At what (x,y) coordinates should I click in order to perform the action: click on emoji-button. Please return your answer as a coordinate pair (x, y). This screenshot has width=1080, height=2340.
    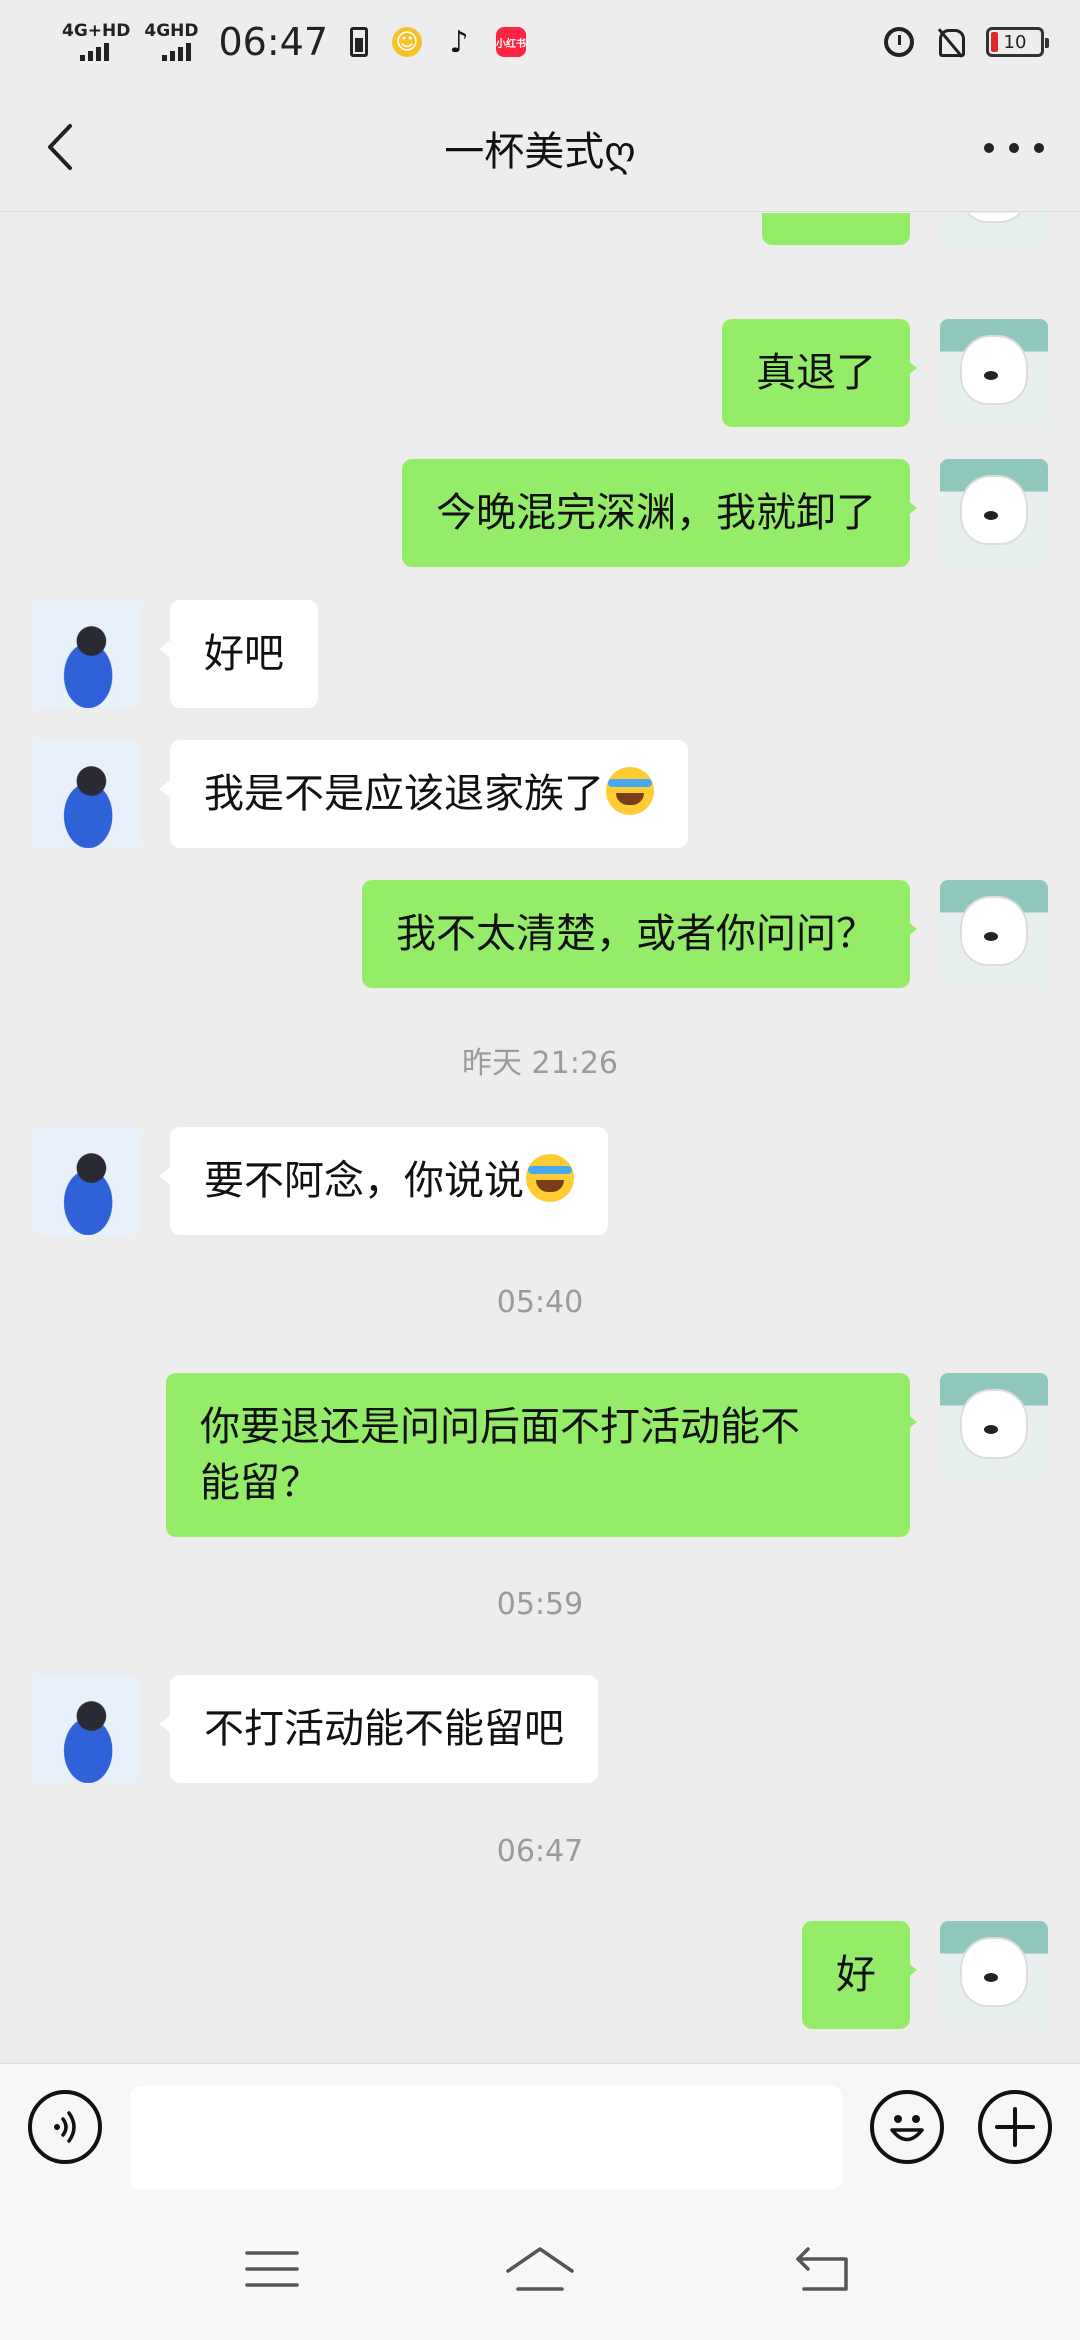
    Looking at the image, I should click on (907, 2127).